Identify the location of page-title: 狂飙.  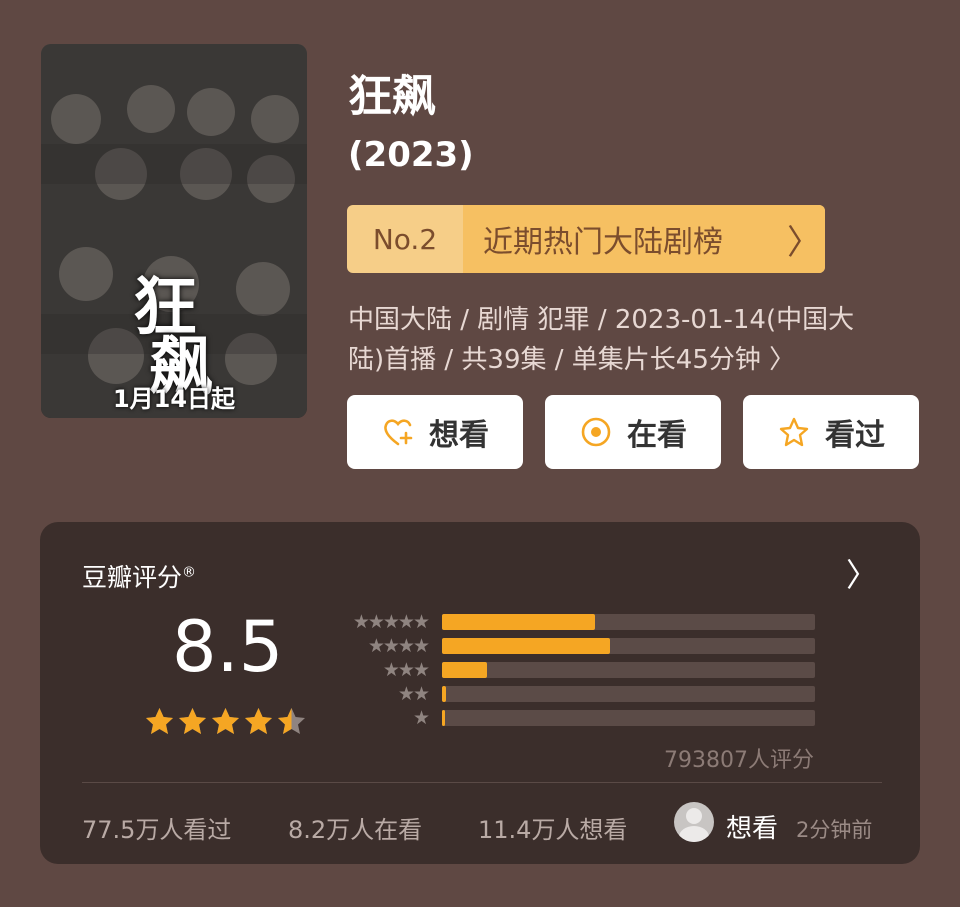
(392, 96).